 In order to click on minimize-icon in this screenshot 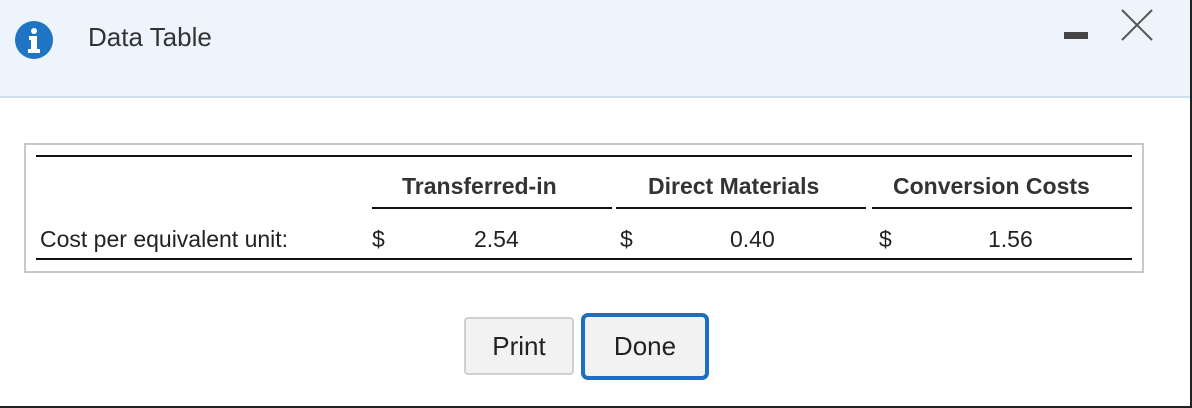, I will do `click(1076, 35)`.